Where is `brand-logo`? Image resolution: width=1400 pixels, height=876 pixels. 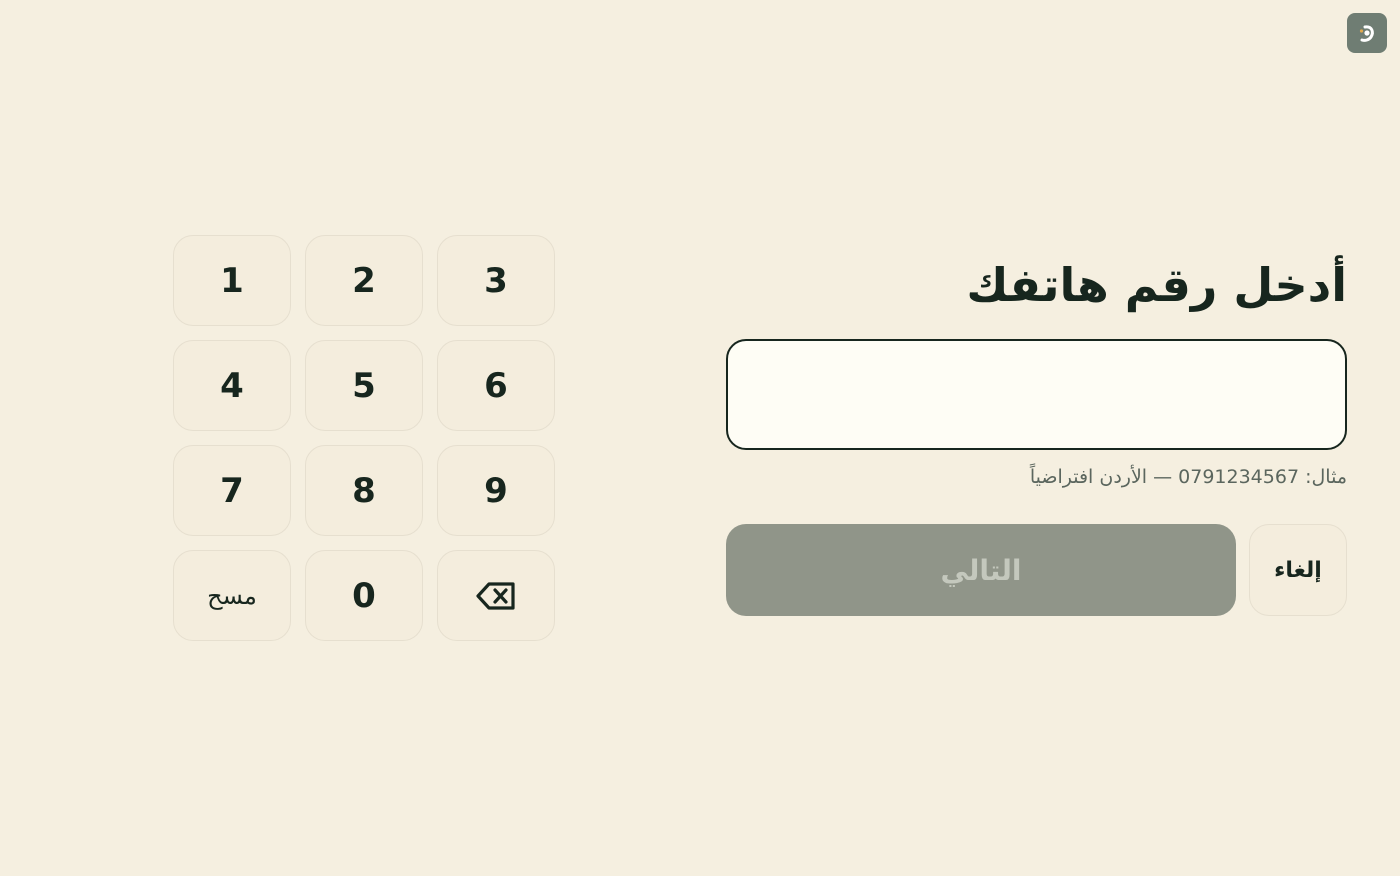 brand-logo is located at coordinates (1367, 33).